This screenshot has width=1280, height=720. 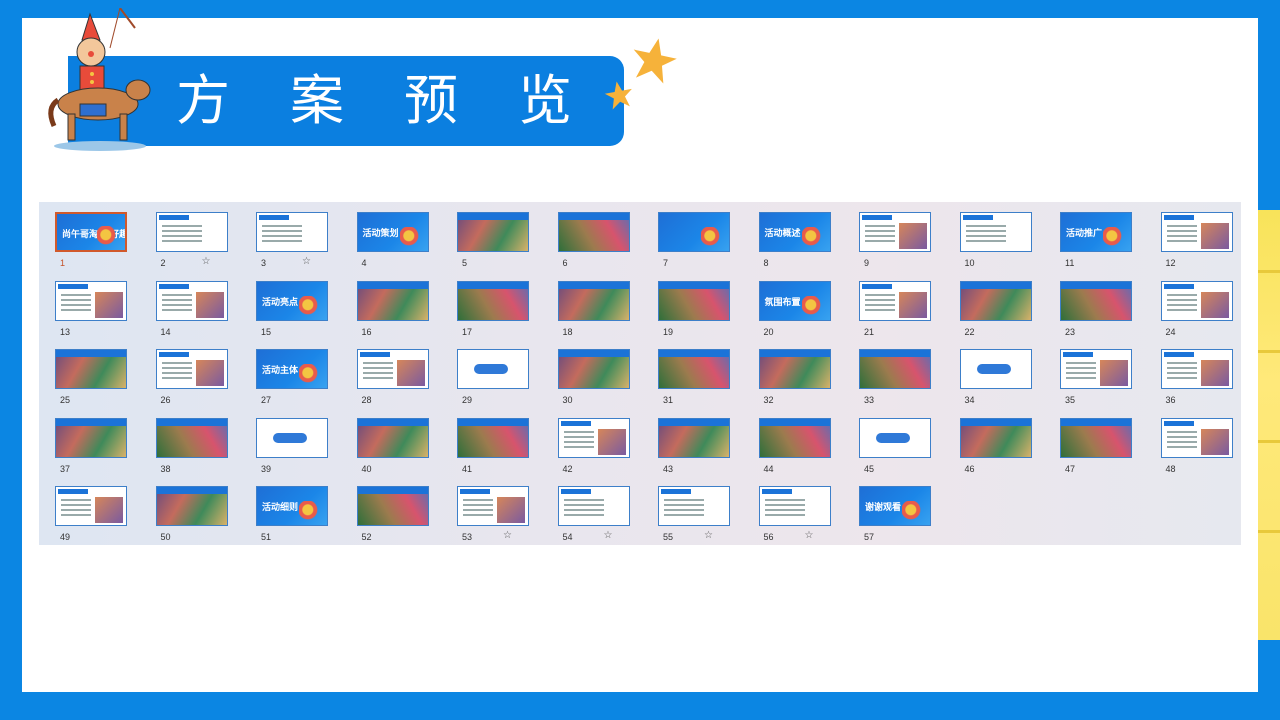 I want to click on slide-thumbnail-54: 54 ☆, so click(x=597, y=516).